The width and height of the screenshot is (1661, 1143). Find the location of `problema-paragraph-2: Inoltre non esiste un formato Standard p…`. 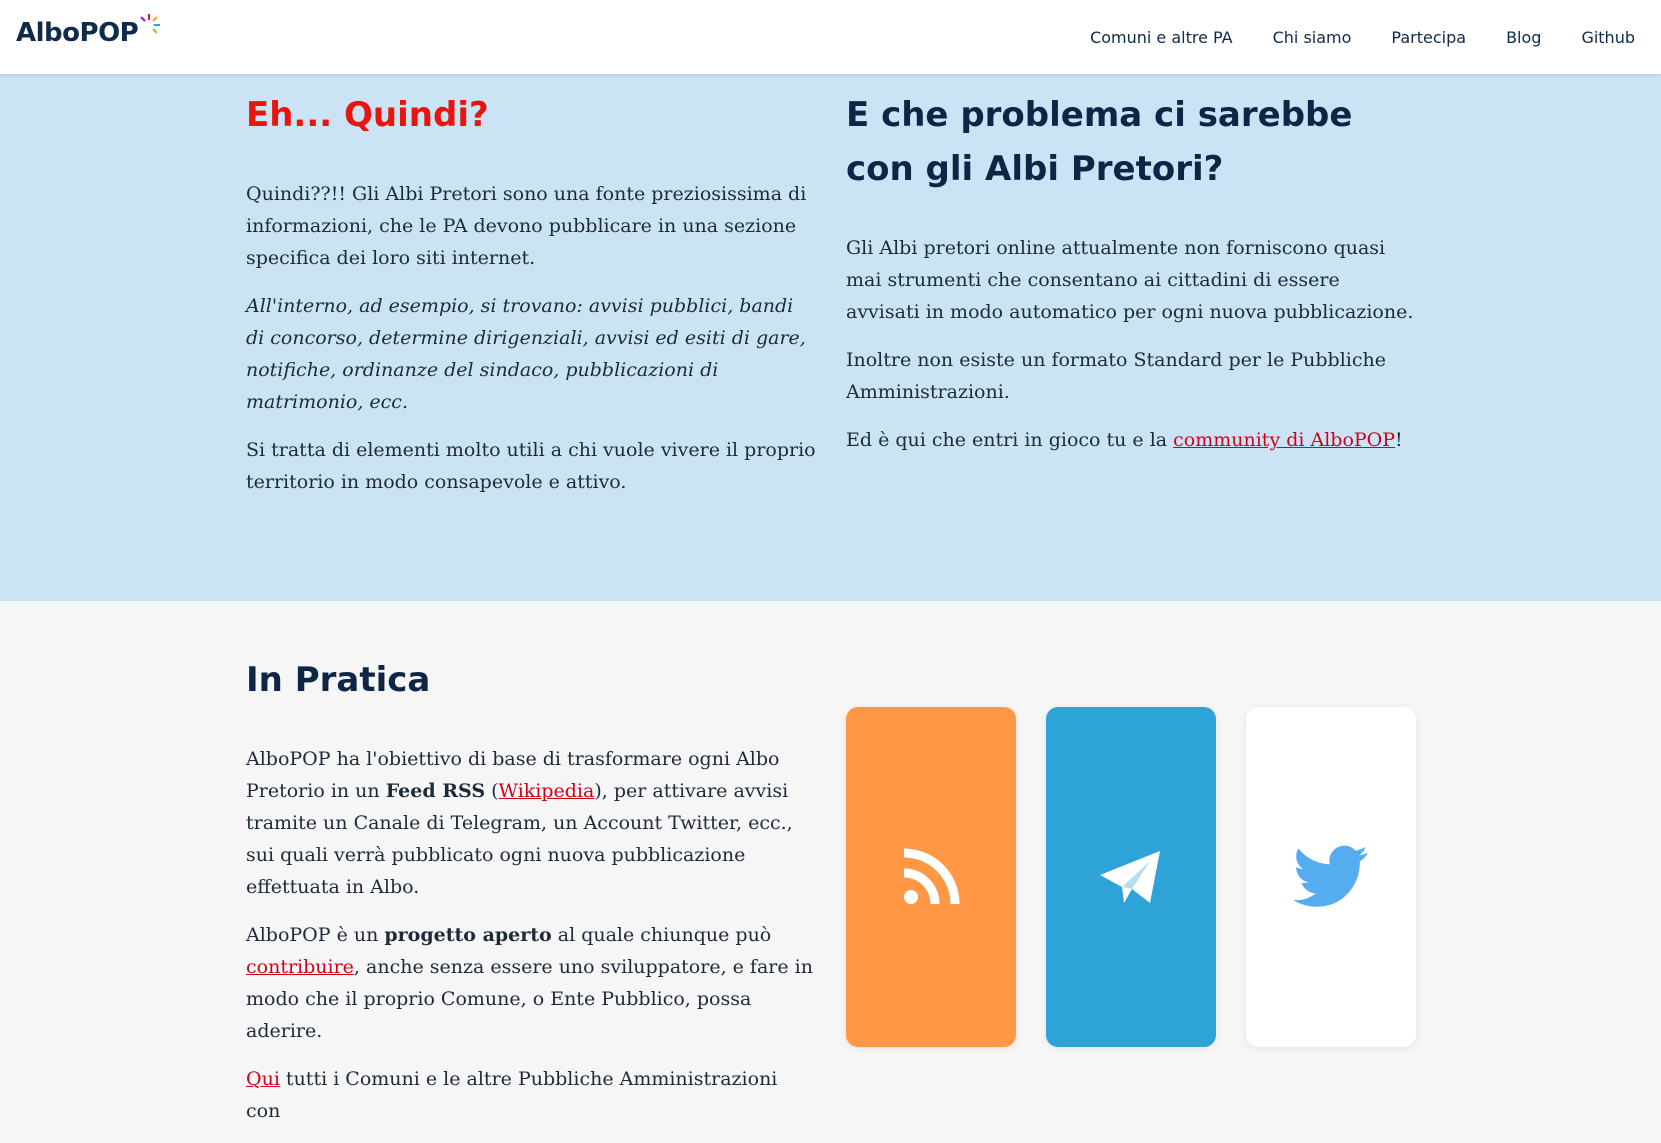

problema-paragraph-2: Inoltre non esiste un formato Standard p… is located at coordinates (1116, 376).